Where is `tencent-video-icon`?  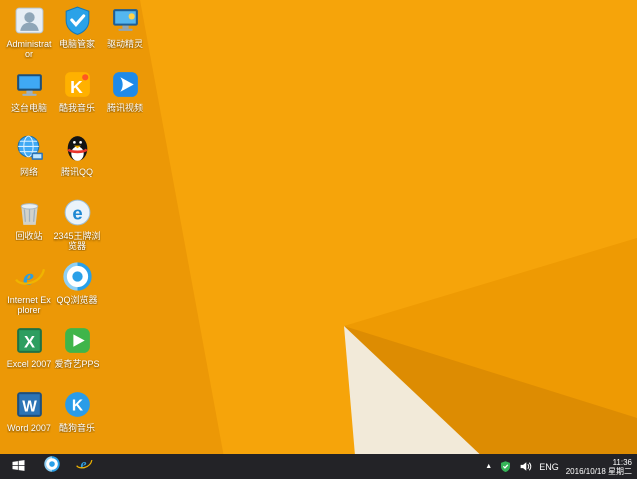 tencent-video-icon is located at coordinates (125, 84).